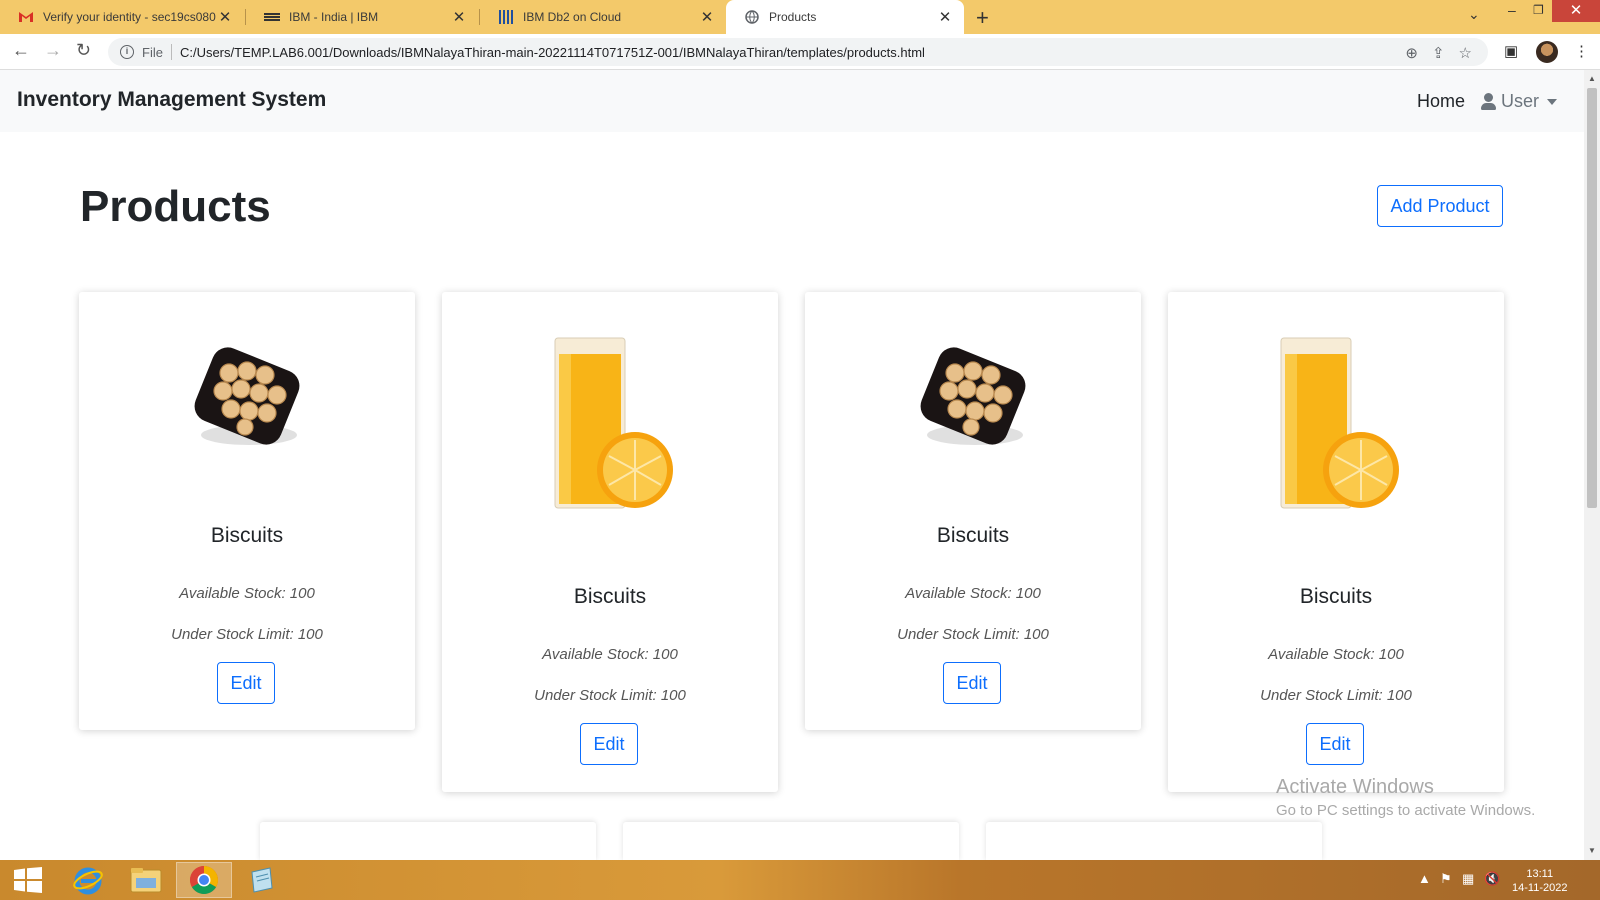  Describe the element at coordinates (572, 17) in the screenshot. I see `tab-title: IBM Db2 on Cloud` at that location.